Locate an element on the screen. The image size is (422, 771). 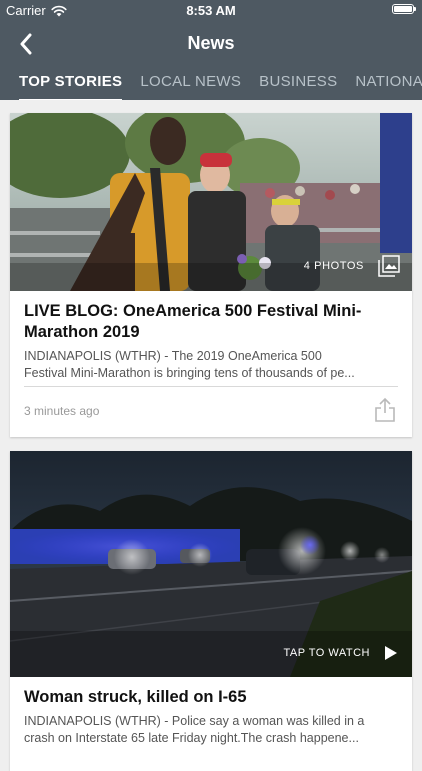
section-tabs: TOP STORIES LOCAL NEWS BUSINESS NATIONAL is located at coordinates (211, 83).